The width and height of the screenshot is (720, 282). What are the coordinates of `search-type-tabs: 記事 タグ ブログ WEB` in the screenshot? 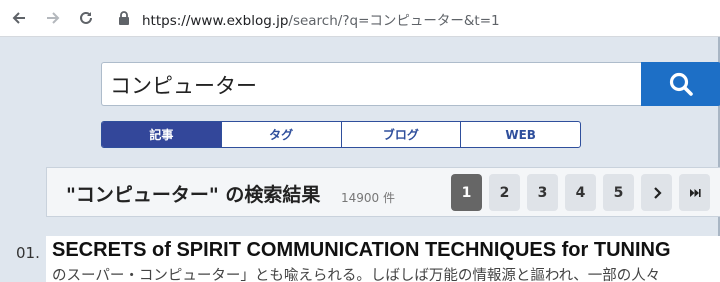 It's located at (341, 134).